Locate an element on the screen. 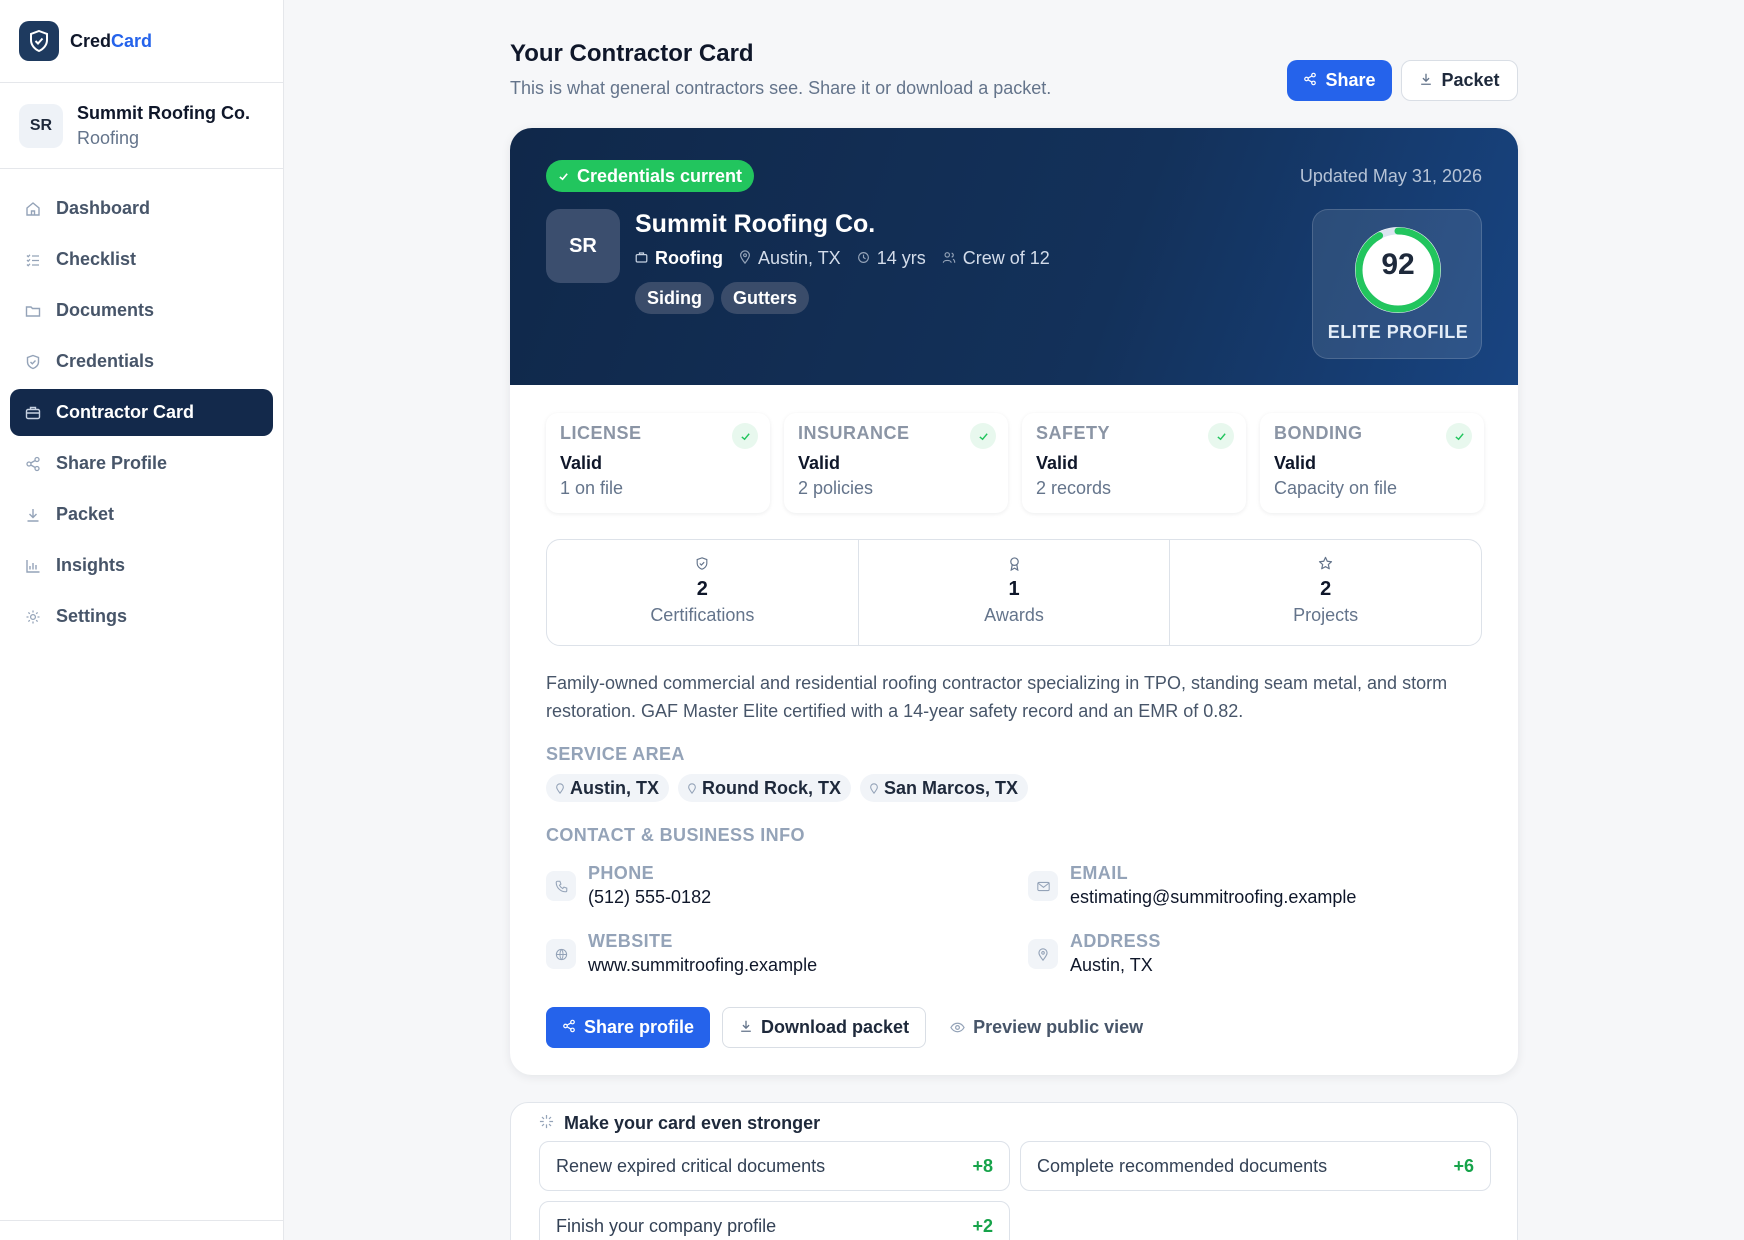 The image size is (1744, 1240). bonding-tile: BONDING Valid Capacity on file is located at coordinates (1372, 463).